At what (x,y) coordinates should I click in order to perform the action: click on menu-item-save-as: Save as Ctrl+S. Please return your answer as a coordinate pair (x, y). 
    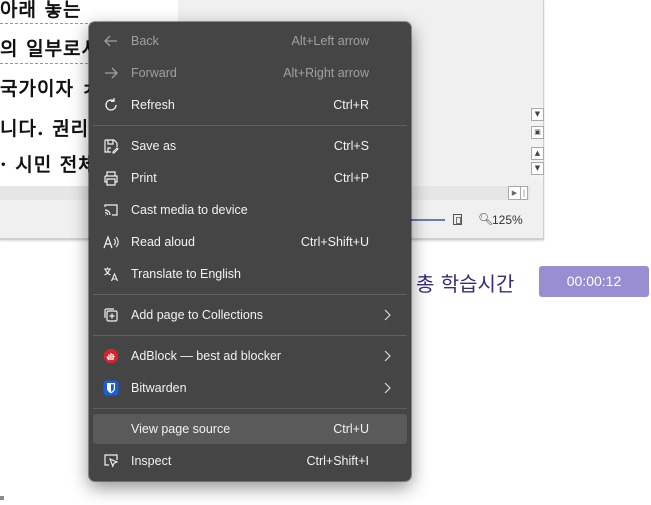
    Looking at the image, I should click on (250, 146).